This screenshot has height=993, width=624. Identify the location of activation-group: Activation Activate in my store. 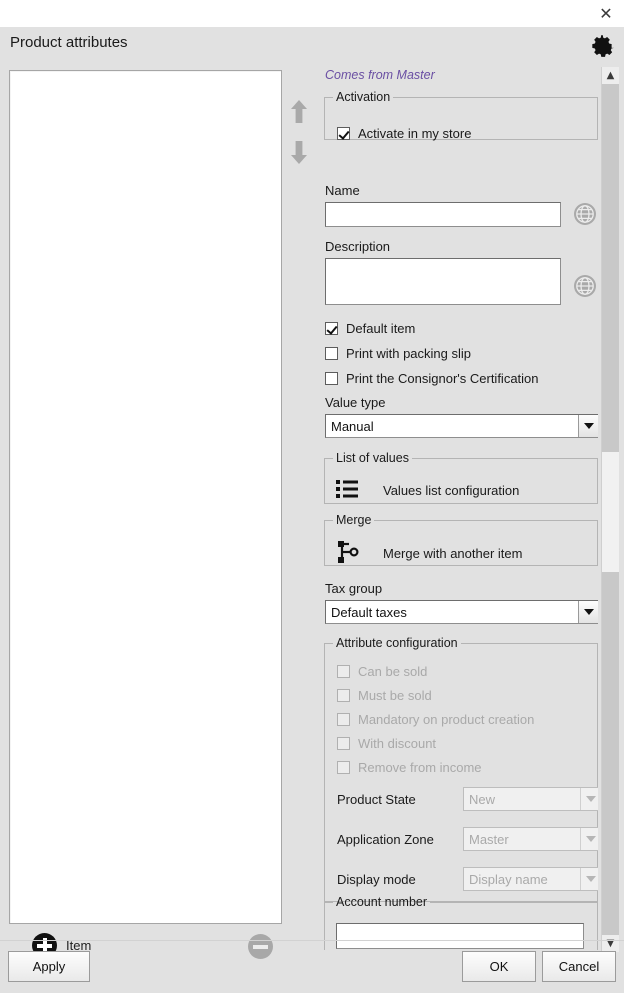
(461, 115).